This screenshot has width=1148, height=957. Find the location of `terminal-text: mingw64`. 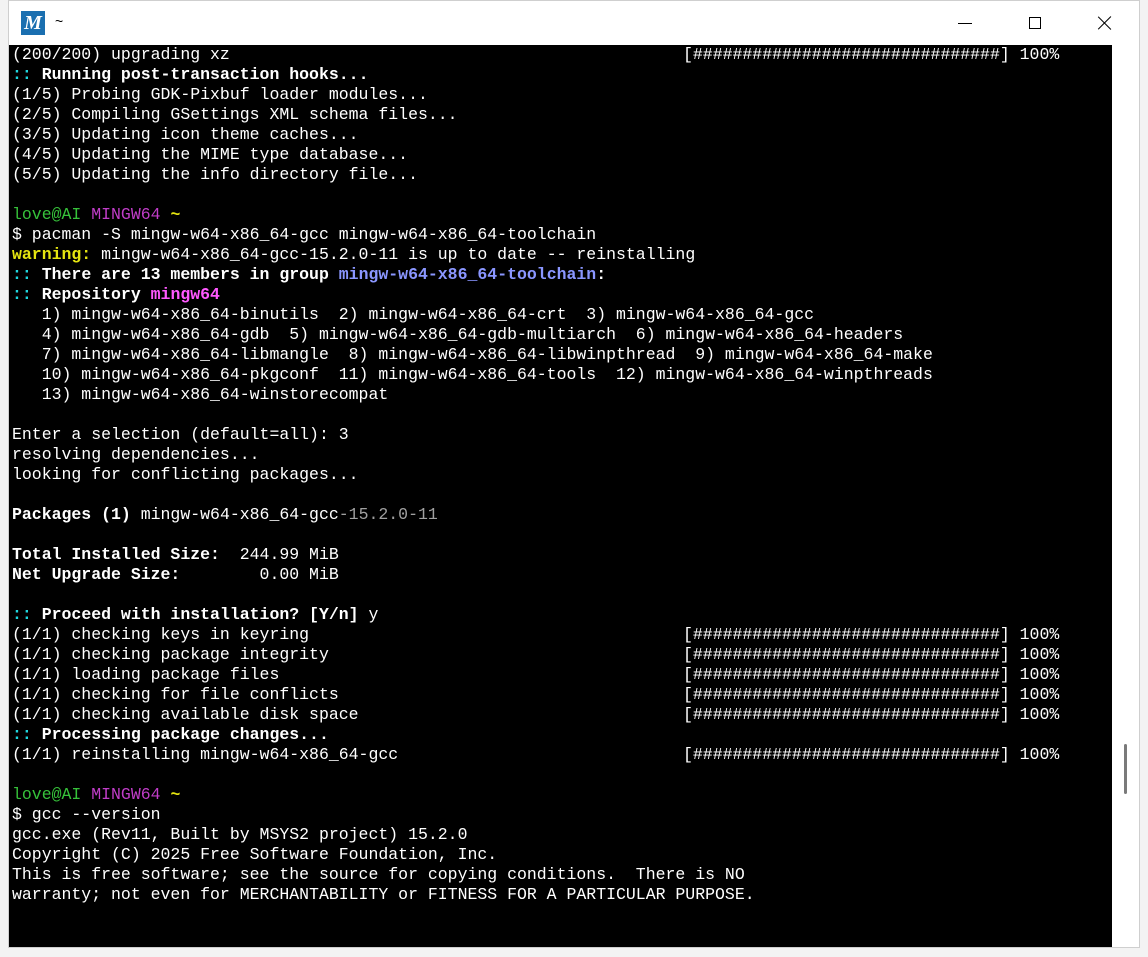

terminal-text: mingw64 is located at coordinates (185, 294).